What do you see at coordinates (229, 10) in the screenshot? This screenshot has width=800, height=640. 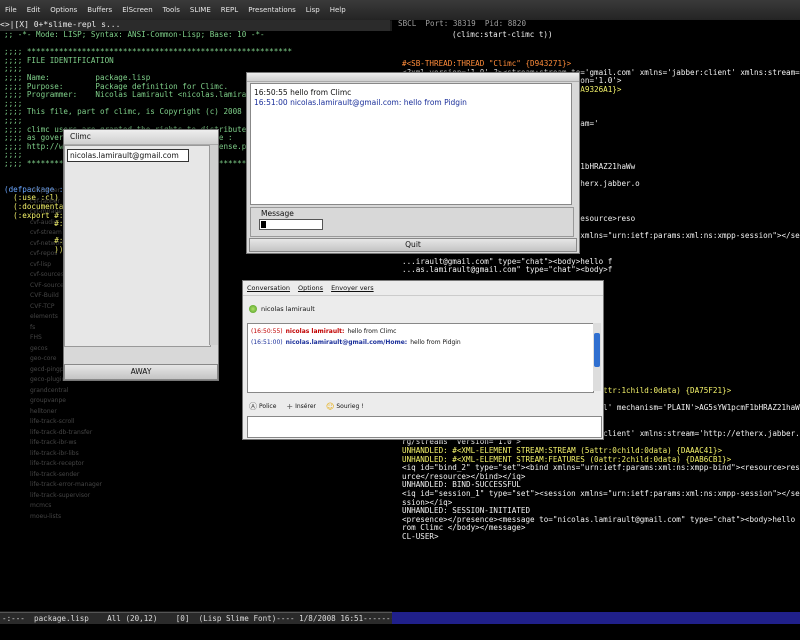 I see `menu-repl: REPL` at bounding box center [229, 10].